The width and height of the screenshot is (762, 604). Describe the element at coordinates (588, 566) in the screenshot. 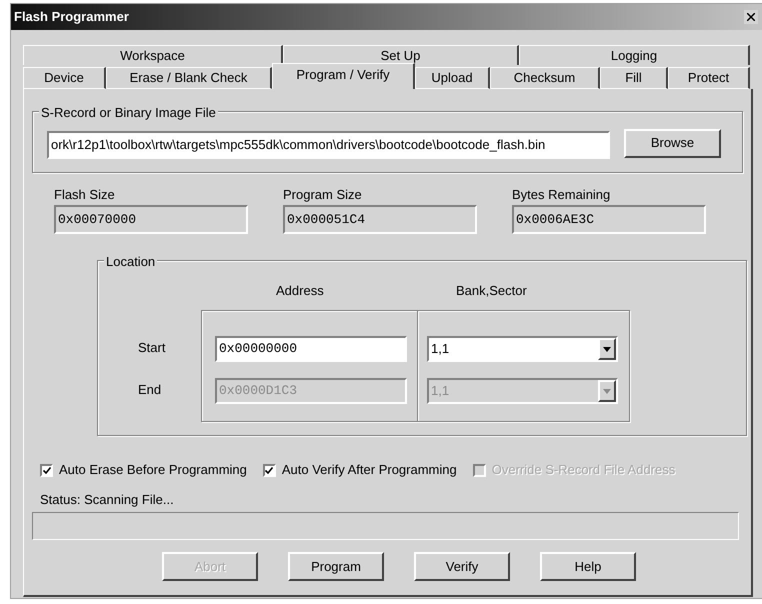

I see `action-button: Help` at that location.